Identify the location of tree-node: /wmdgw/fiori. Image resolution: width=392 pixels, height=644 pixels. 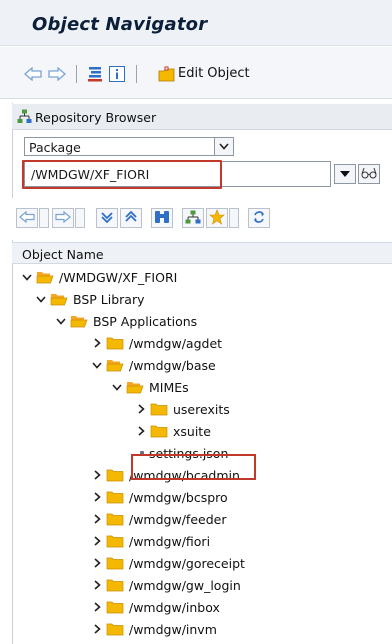
(151, 541).